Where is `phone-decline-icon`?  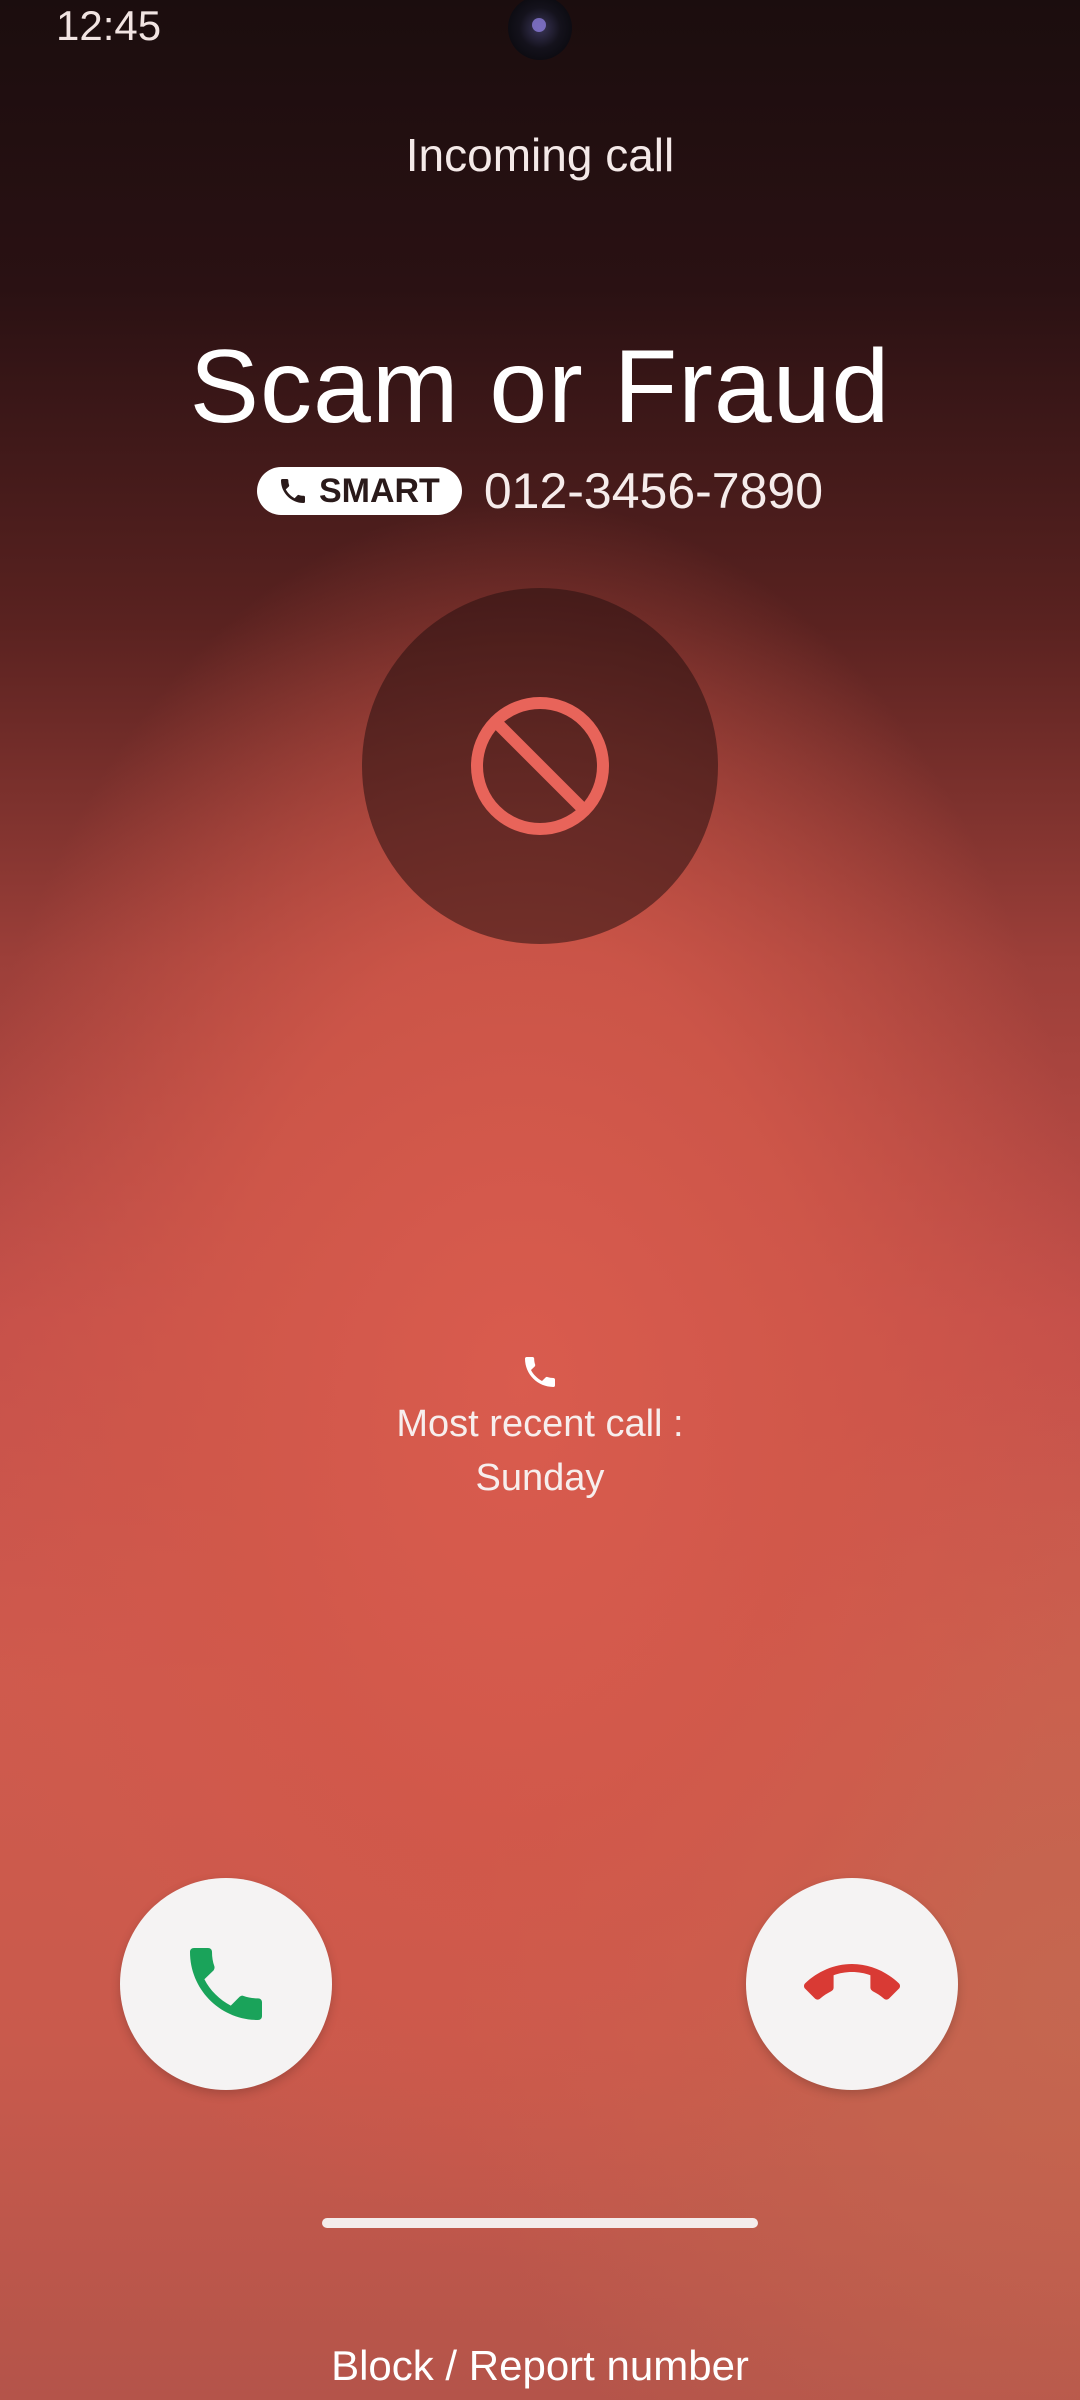
phone-decline-icon is located at coordinates (852, 1982).